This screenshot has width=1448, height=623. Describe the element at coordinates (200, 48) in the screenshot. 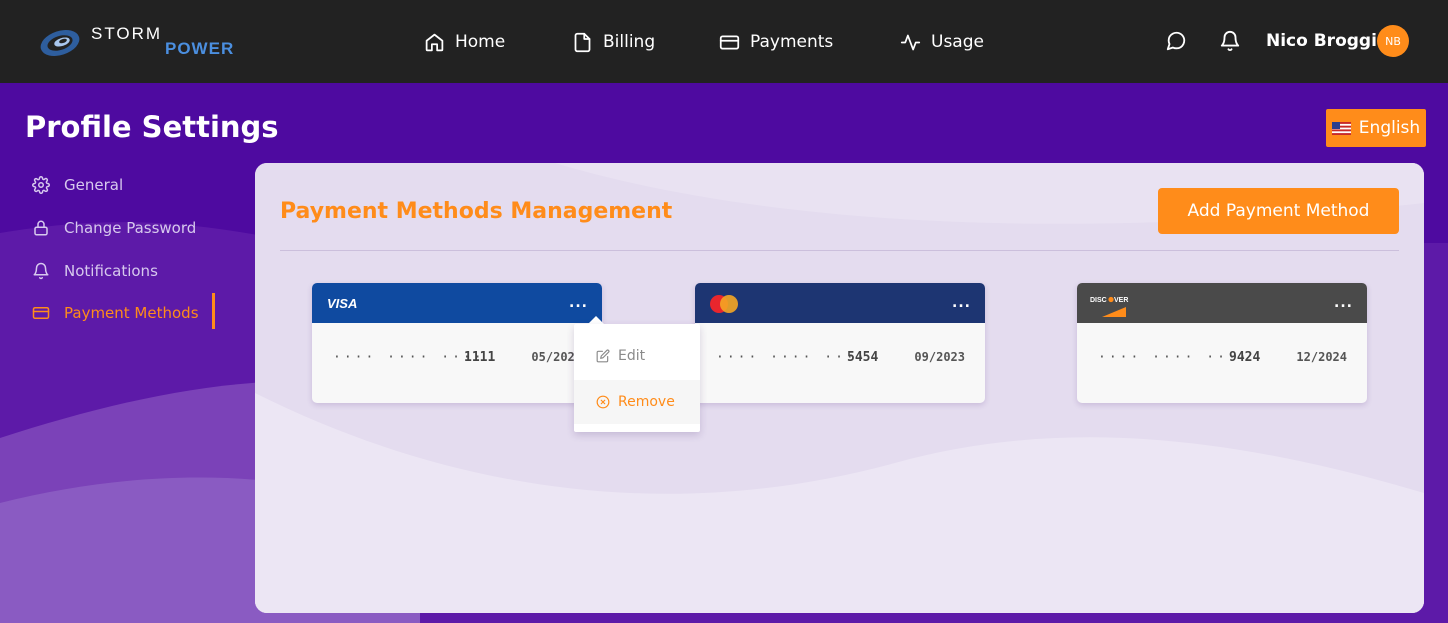

I see `logo-word-power: POWER` at that location.